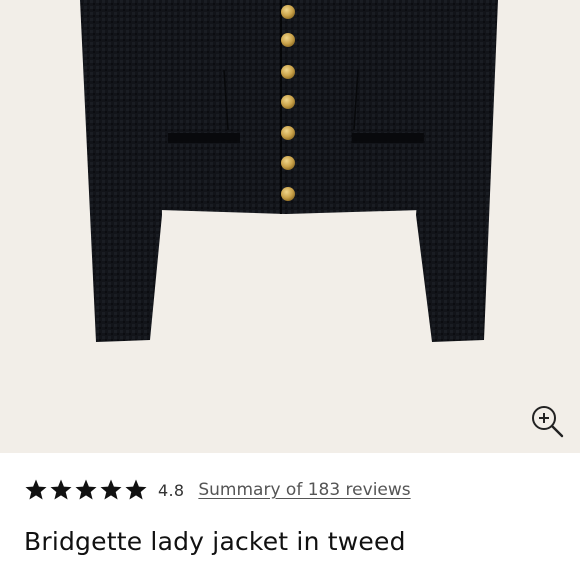 This screenshot has width=580, height=580. Describe the element at coordinates (171, 490) in the screenshot. I see `rating-value: 4.8` at that location.